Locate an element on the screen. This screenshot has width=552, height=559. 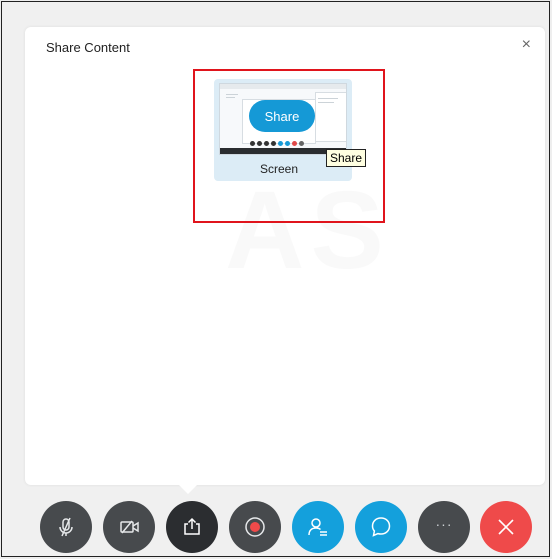
close-icon is located at coordinates (506, 527).